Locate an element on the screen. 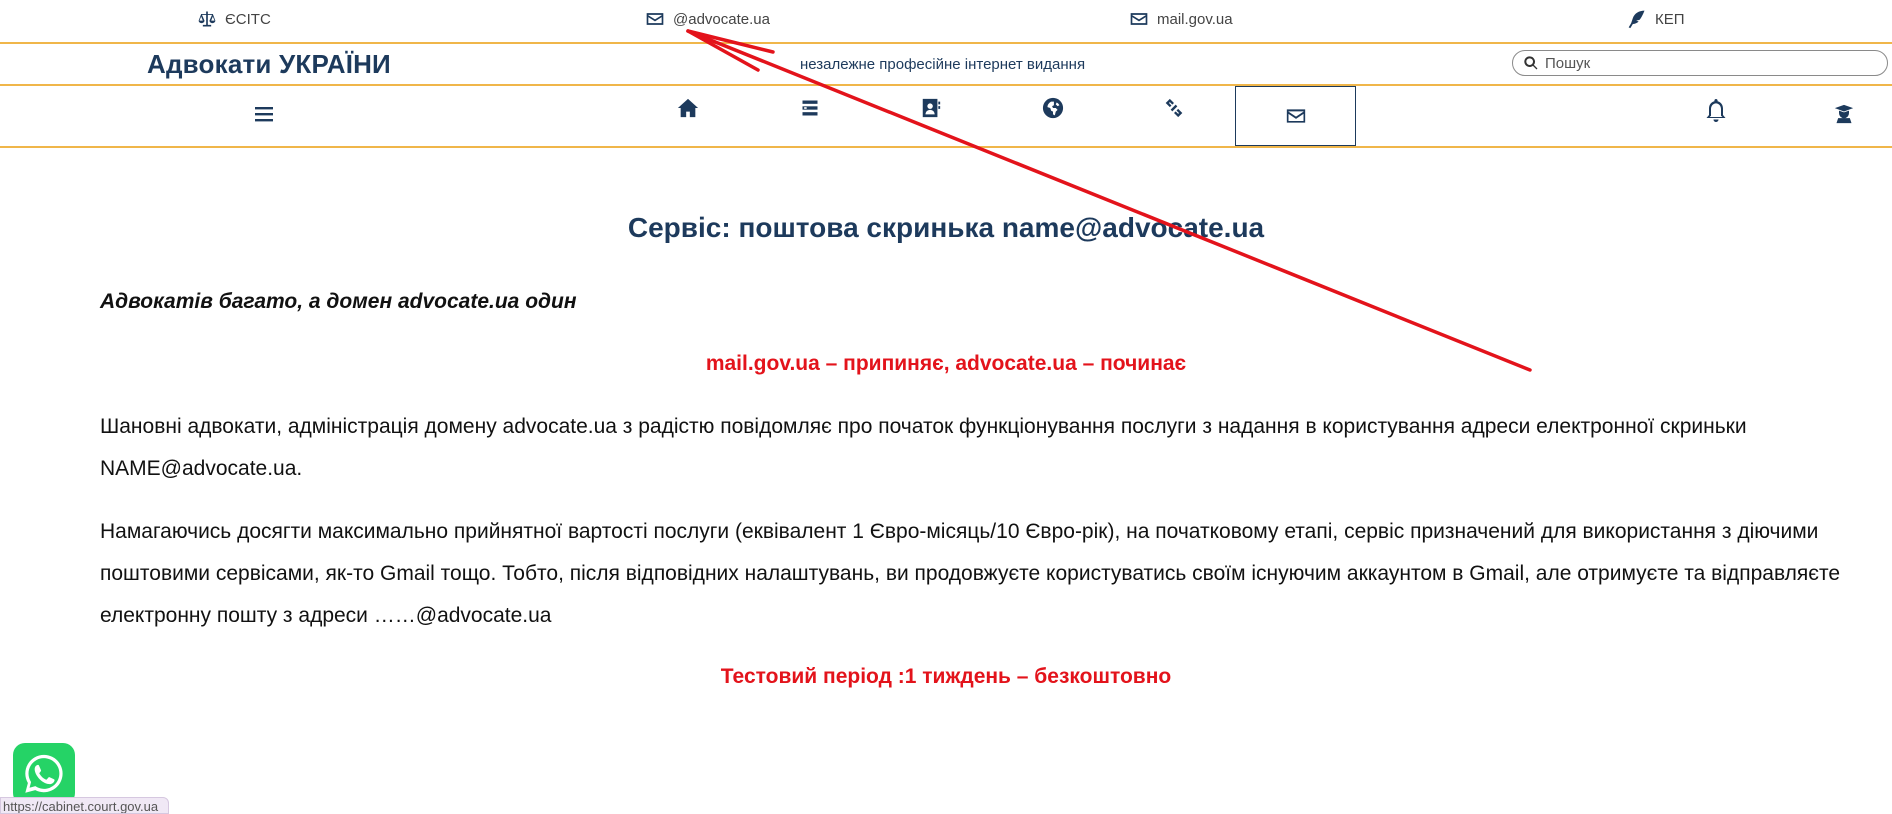  menu-icon is located at coordinates (264, 114).